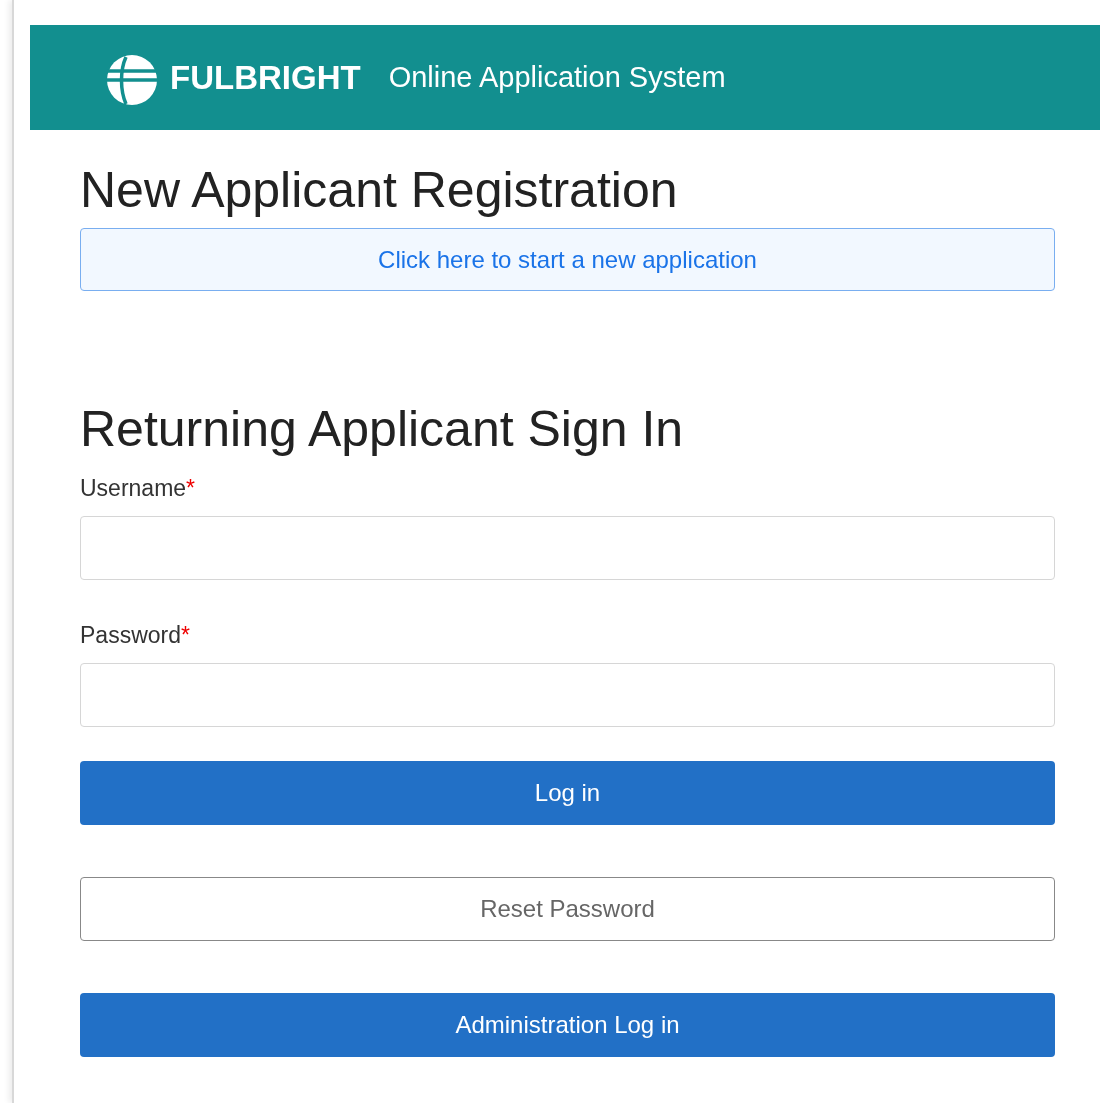 This screenshot has width=1110, height=1103. Describe the element at coordinates (379, 190) in the screenshot. I see `section-heading: New Applicant Registration` at that location.